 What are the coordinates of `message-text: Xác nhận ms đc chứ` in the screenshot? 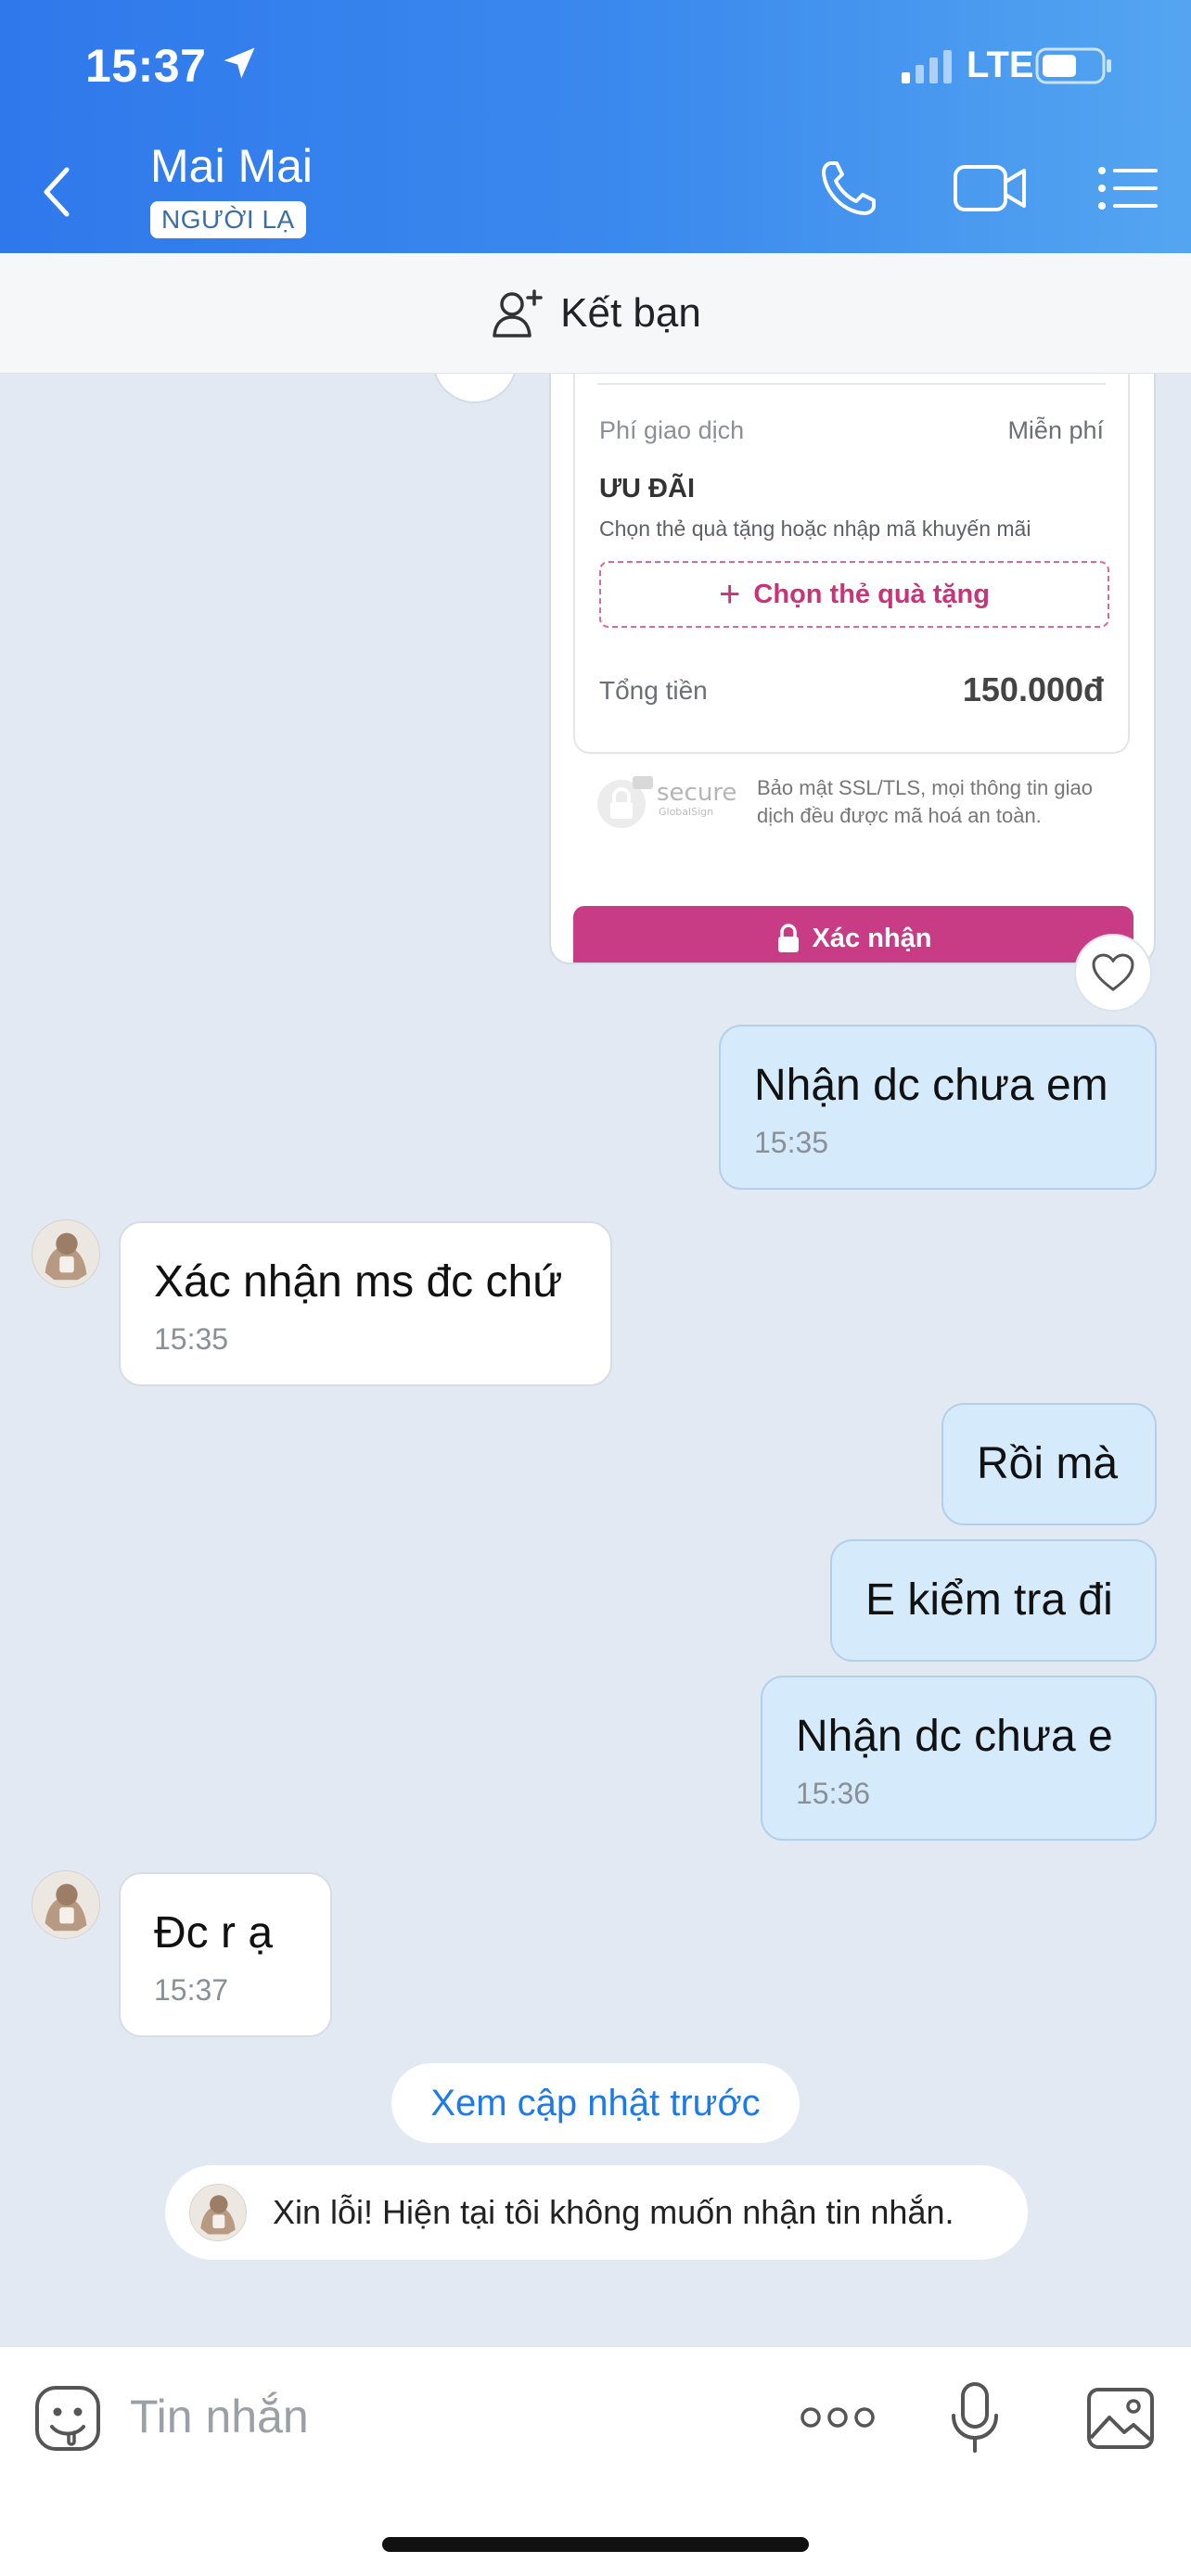 It's located at (359, 1282).